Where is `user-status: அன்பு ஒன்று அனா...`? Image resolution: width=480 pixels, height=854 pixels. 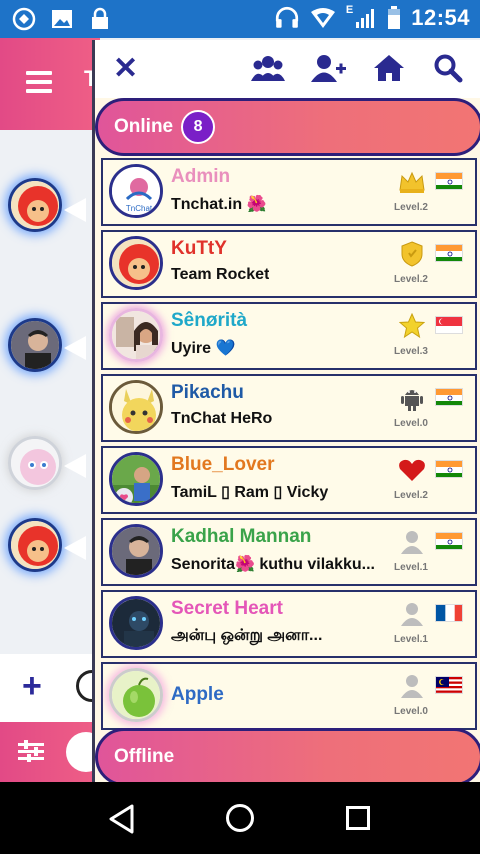
user-status: அன்பு ஒன்று அனா... is located at coordinates (247, 635).